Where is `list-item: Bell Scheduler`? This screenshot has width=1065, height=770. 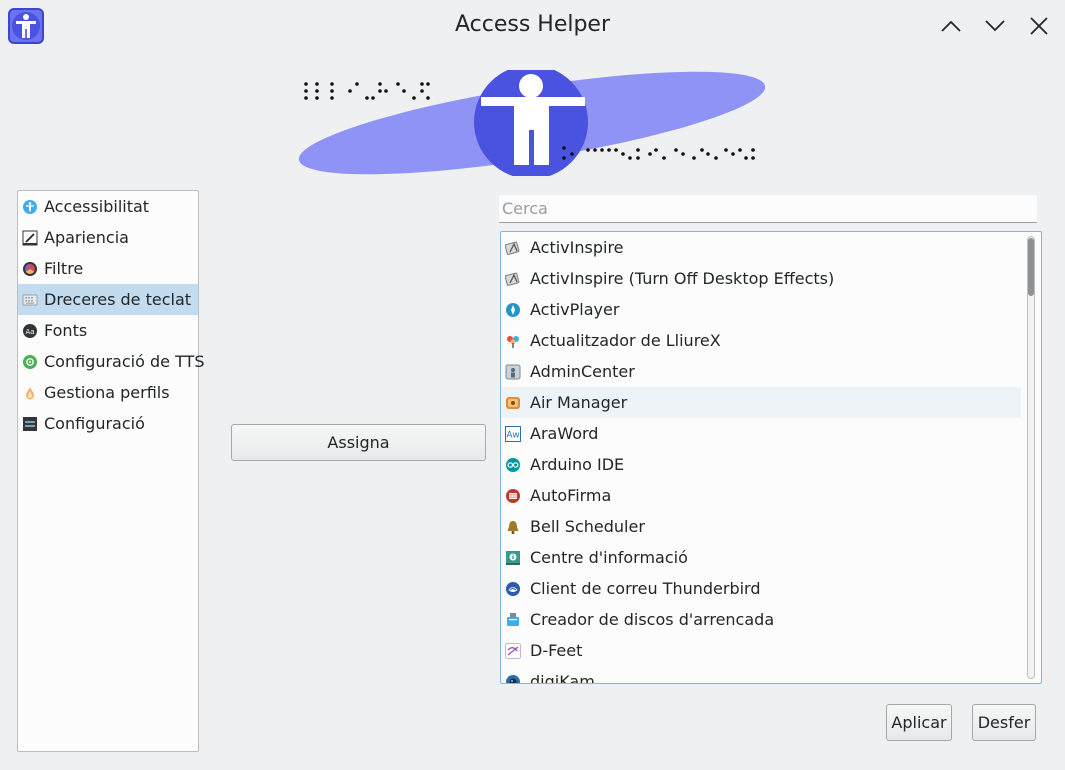
list-item: Bell Scheduler is located at coordinates (761, 526).